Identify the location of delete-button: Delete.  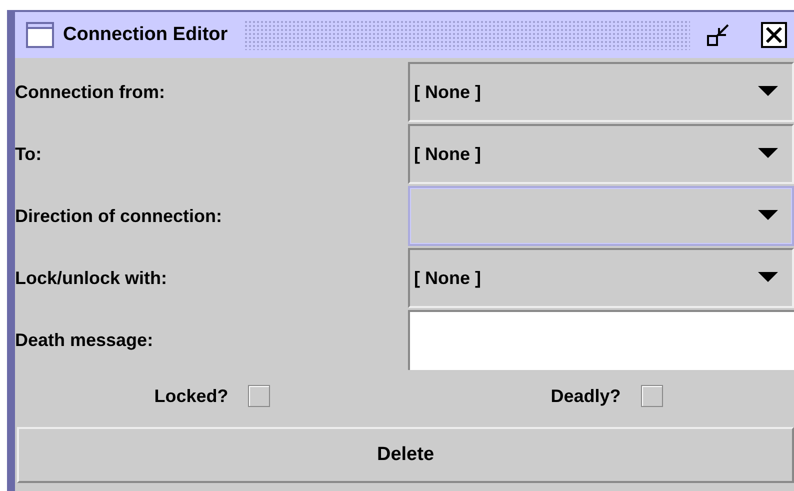
(405, 455).